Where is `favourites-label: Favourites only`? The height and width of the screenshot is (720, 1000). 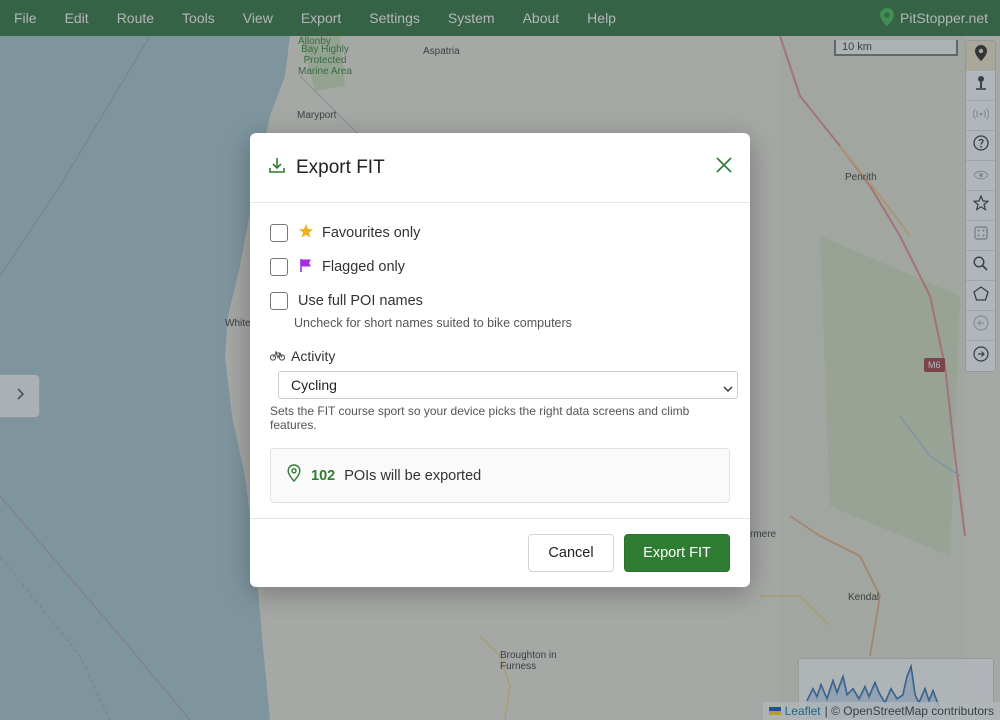 favourites-label: Favourites only is located at coordinates (371, 233).